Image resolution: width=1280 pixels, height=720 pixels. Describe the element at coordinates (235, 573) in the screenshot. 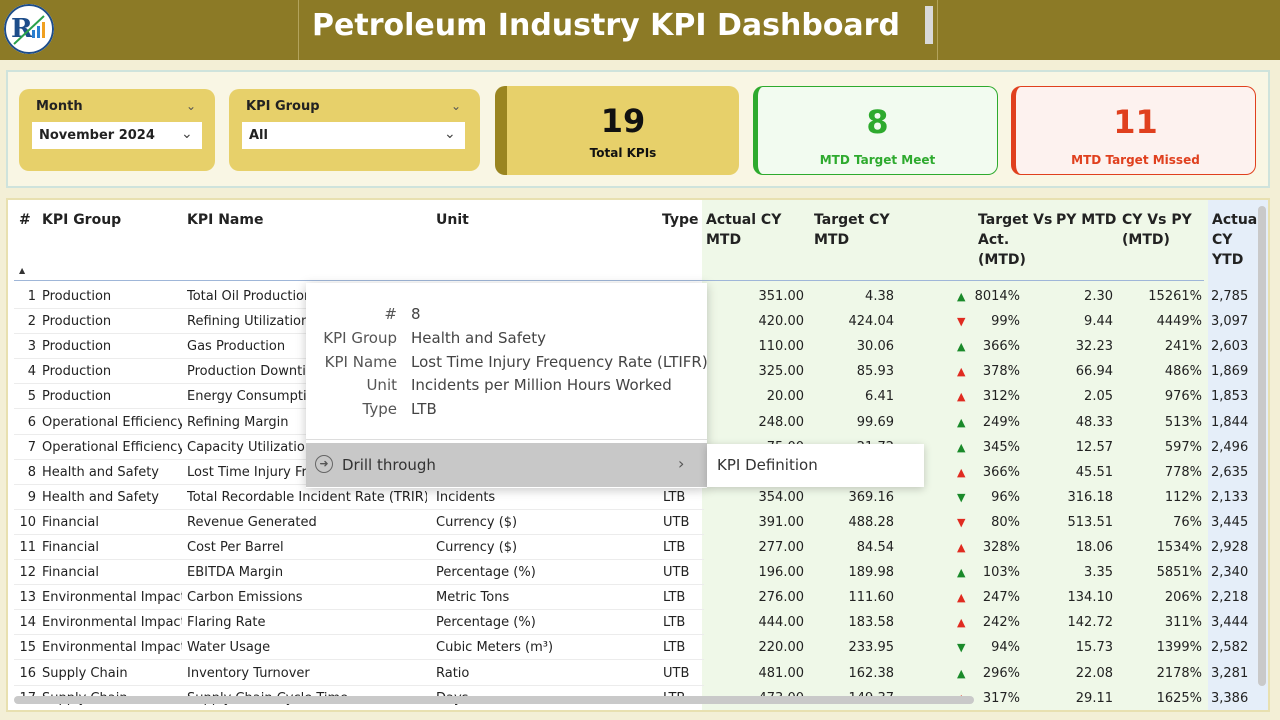

I see `cell-name: EBITDA Margin` at that location.